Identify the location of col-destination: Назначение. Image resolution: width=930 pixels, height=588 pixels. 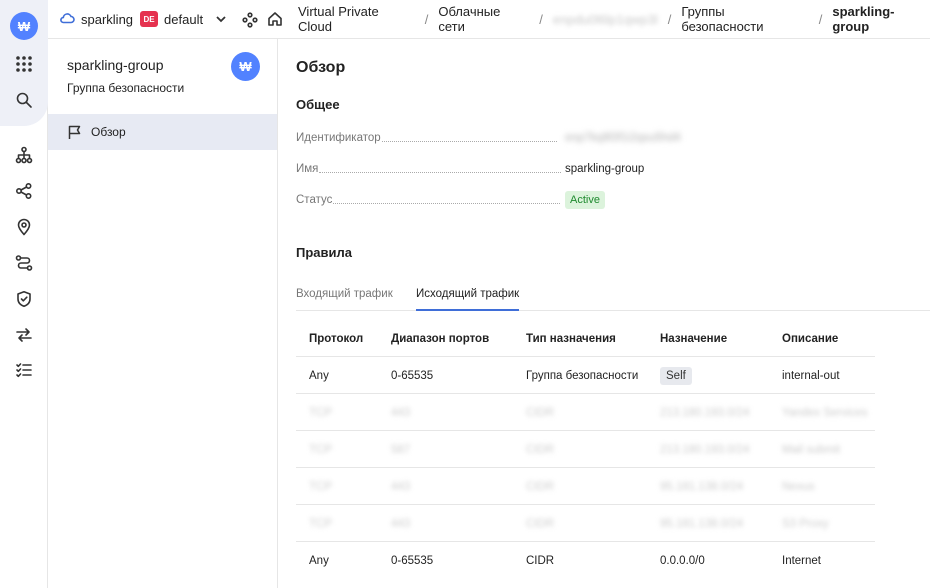
(694, 338).